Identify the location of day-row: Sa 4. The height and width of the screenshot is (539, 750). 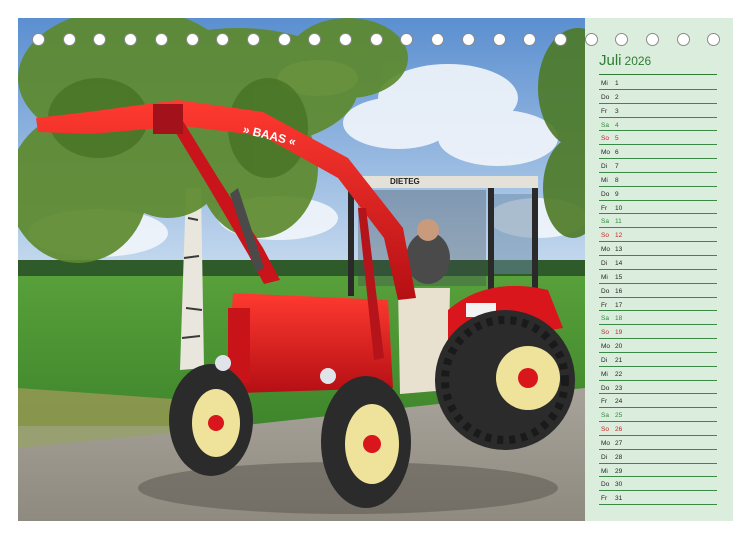
(658, 125).